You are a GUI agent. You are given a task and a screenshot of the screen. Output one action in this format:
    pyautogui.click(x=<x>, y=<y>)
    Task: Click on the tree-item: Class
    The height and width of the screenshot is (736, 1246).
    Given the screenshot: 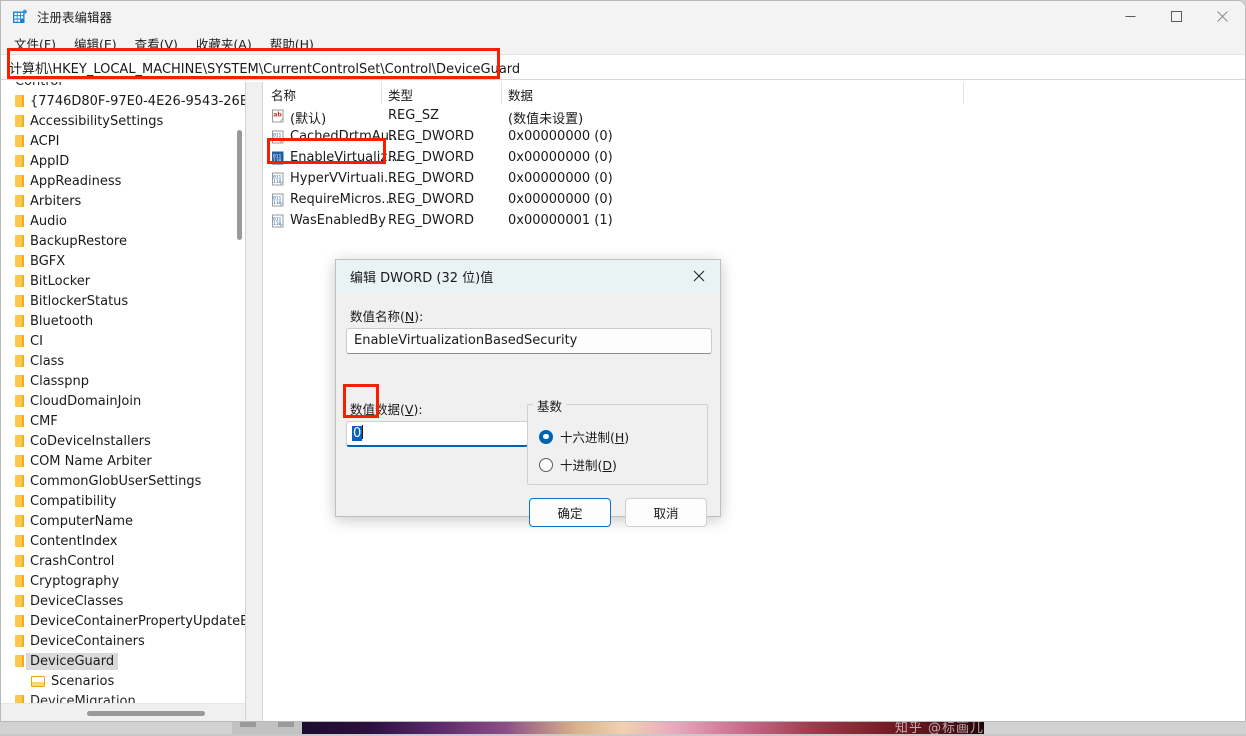 What is the action you would take?
    pyautogui.click(x=123, y=361)
    